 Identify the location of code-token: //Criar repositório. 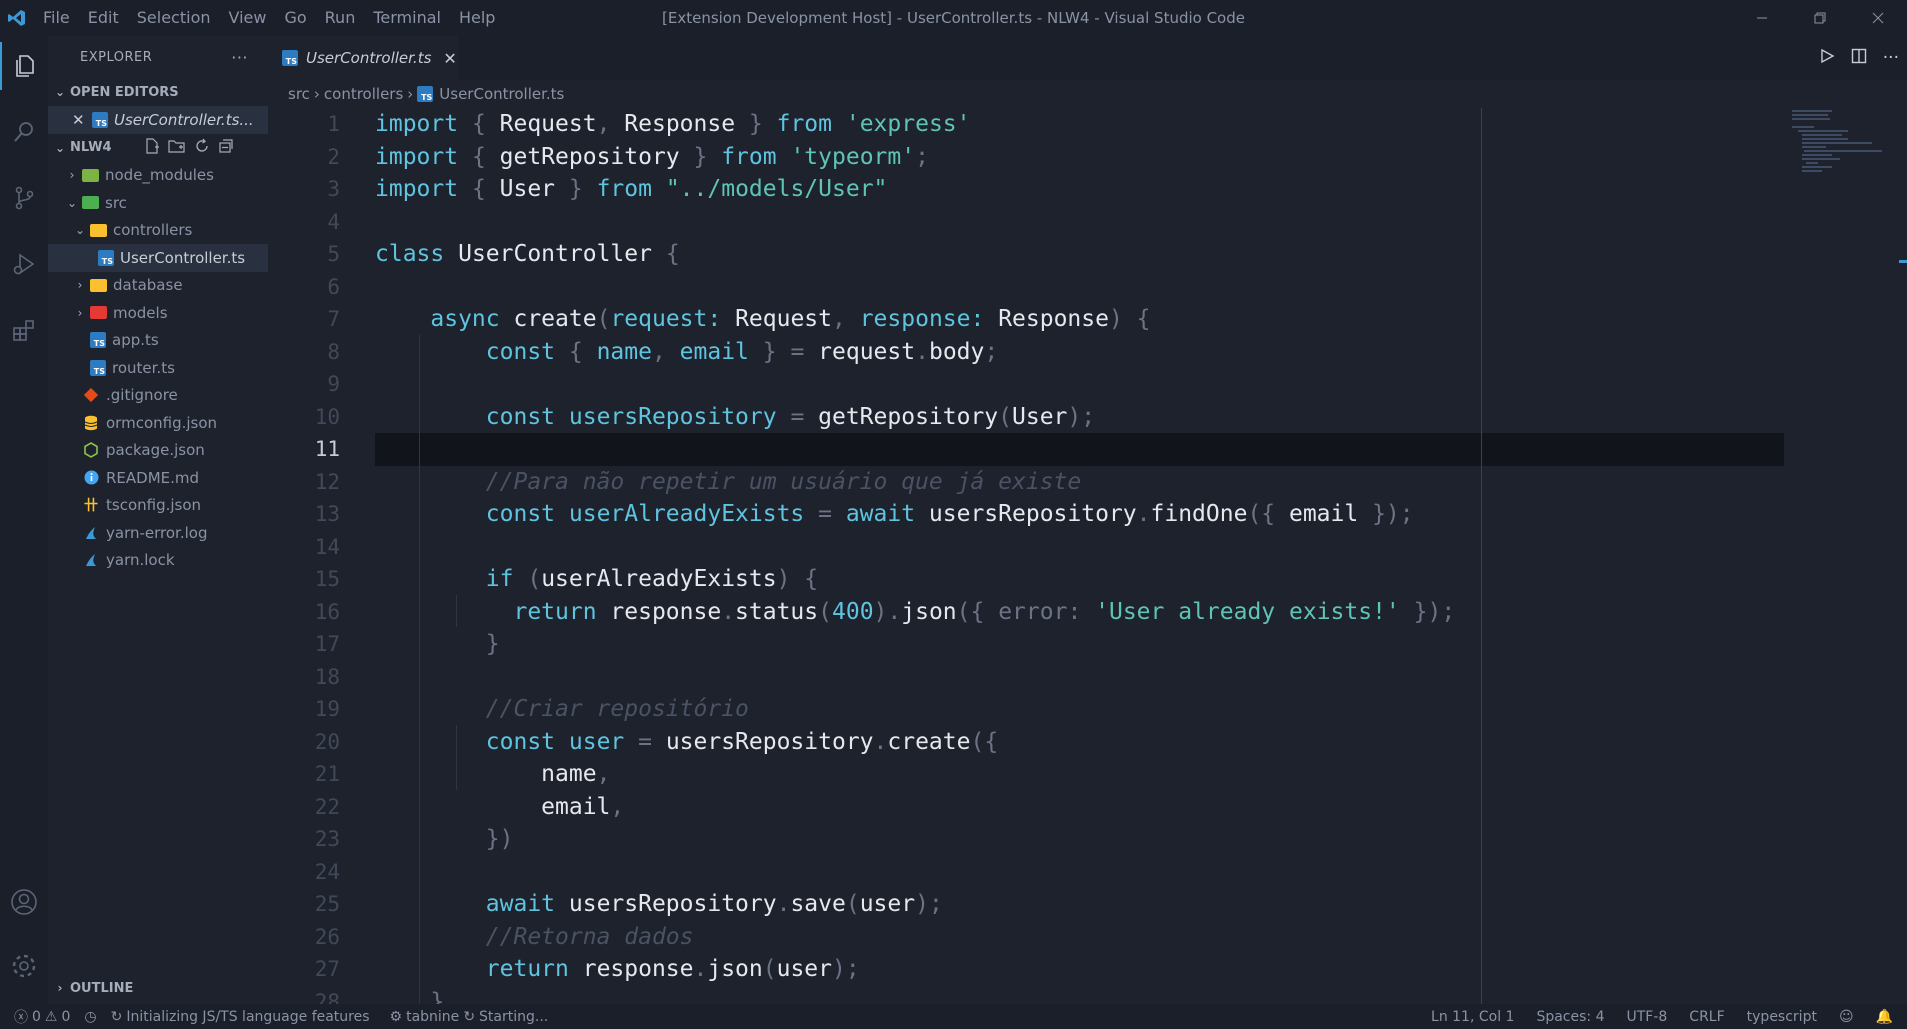
(562, 709).